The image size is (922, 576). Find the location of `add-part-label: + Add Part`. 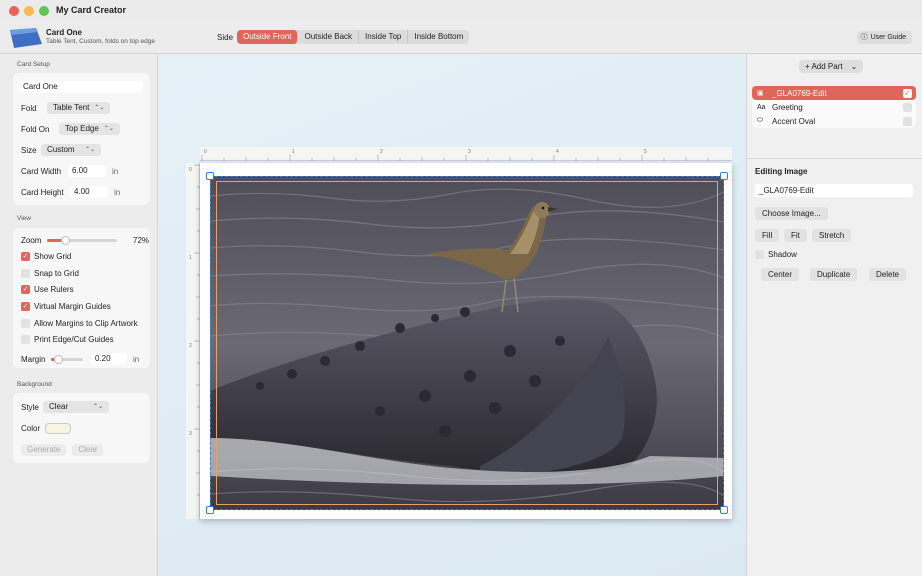

add-part-label: + Add Part is located at coordinates (824, 66).